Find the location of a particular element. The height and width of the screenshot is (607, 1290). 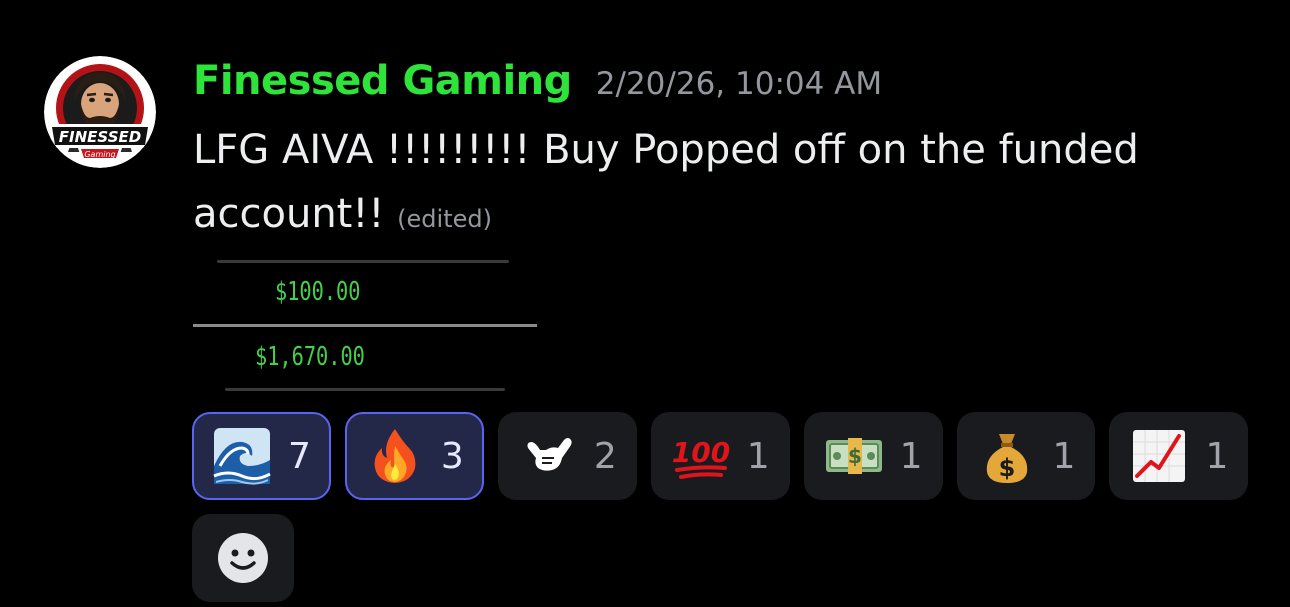

reaction-water-wave: 7 is located at coordinates (261, 456).